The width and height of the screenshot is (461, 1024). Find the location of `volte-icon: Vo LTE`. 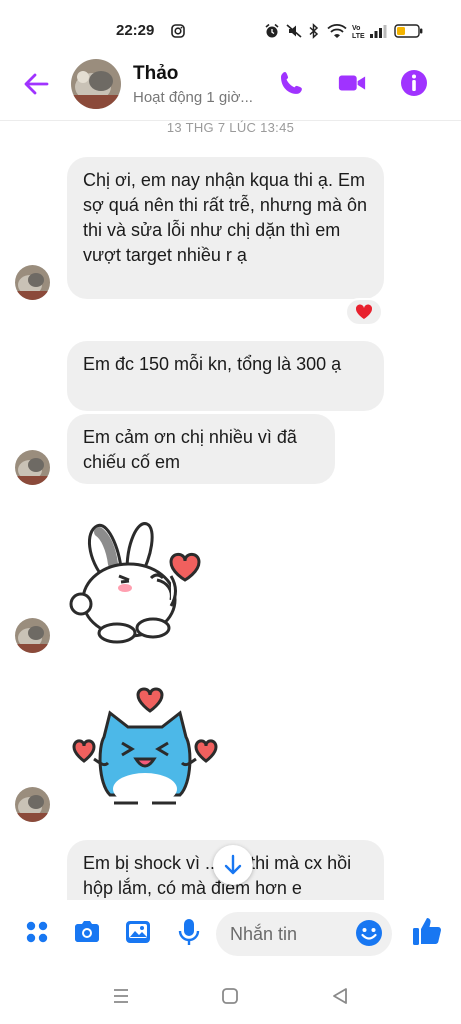

volte-icon: Vo LTE is located at coordinates (358, 32).